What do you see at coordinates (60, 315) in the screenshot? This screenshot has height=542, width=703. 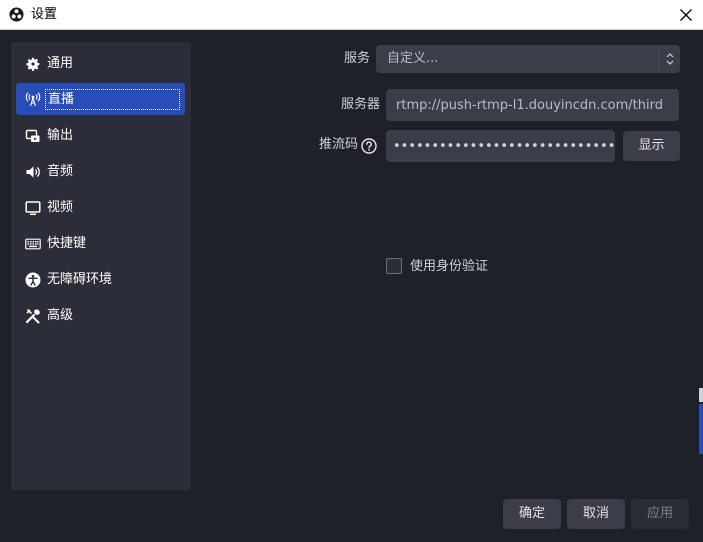 I see `sidebar-item-label: 高级` at bounding box center [60, 315].